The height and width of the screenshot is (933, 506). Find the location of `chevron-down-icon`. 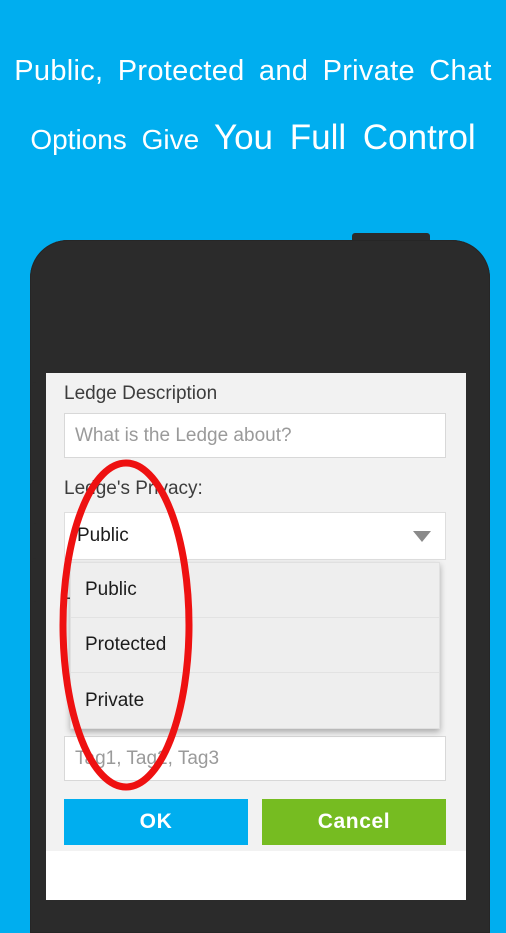

chevron-down-icon is located at coordinates (422, 536).